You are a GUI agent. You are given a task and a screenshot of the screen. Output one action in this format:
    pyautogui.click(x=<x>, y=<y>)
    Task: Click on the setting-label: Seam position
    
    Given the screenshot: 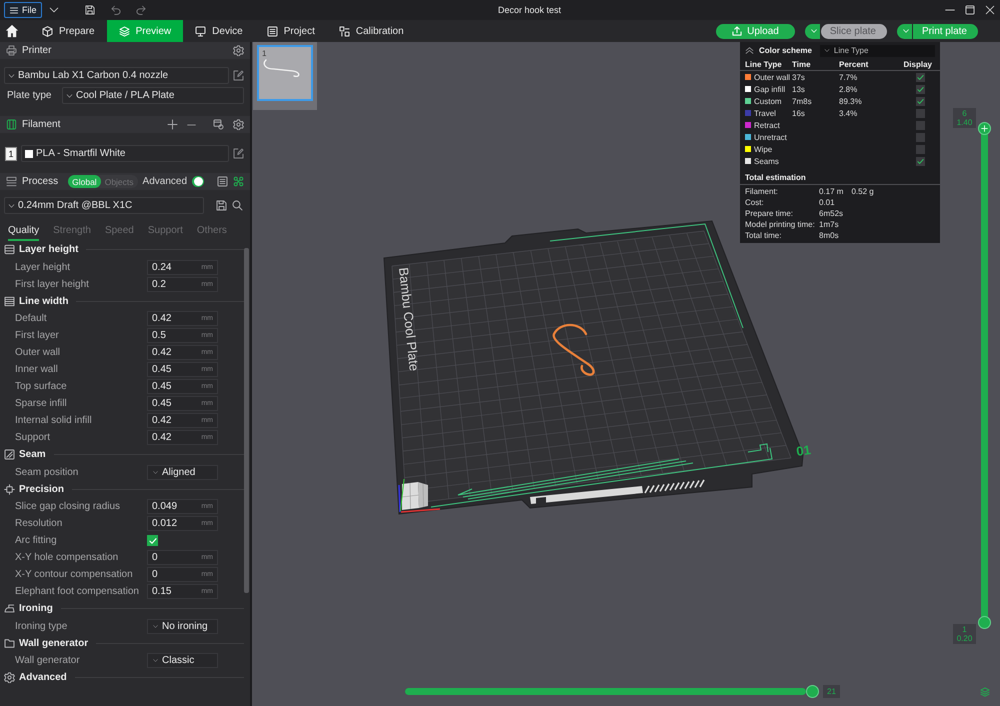 What is the action you would take?
    pyautogui.click(x=47, y=472)
    